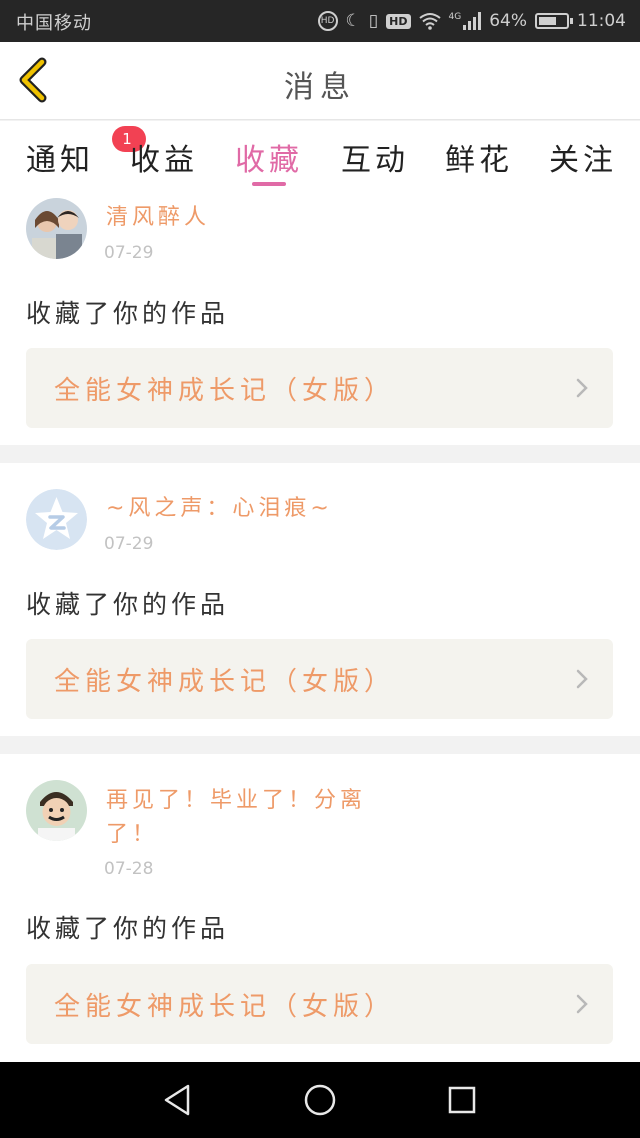 The width and height of the screenshot is (640, 1138). I want to click on tab-favorites: 收藏, so click(269, 157).